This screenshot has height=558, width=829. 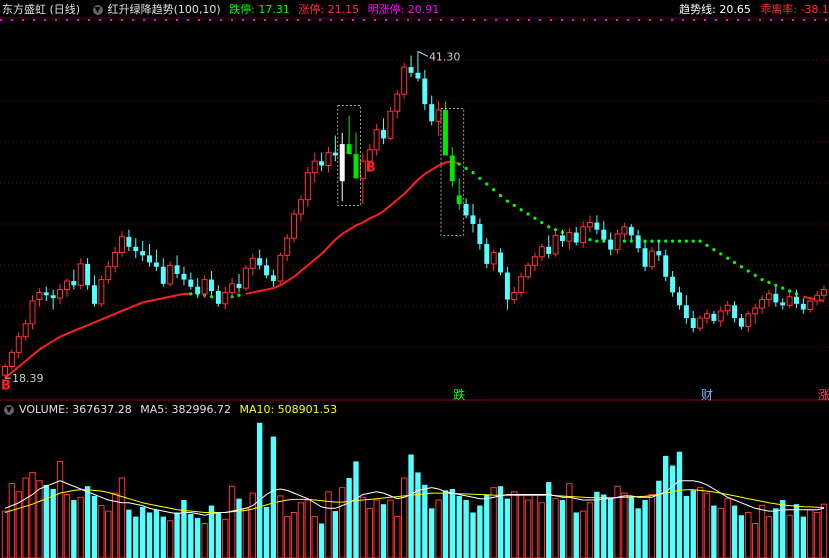 What do you see at coordinates (6, 386) in the screenshot?
I see `buy-signal-label: B` at bounding box center [6, 386].